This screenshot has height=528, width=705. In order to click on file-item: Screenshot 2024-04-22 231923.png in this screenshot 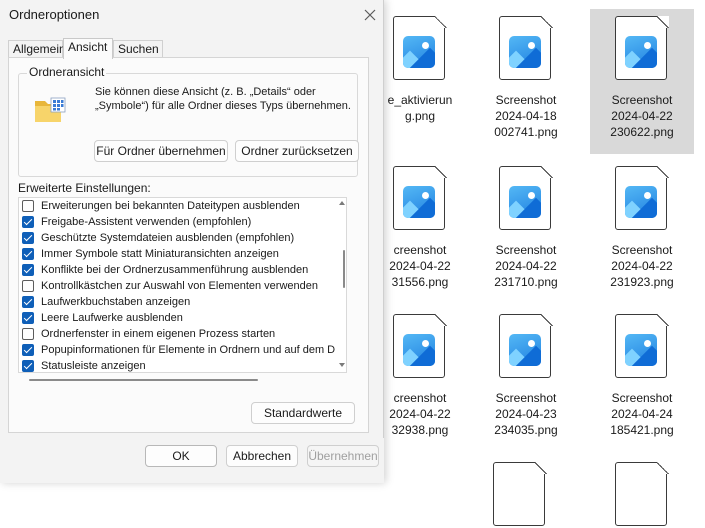, I will do `click(642, 228)`.